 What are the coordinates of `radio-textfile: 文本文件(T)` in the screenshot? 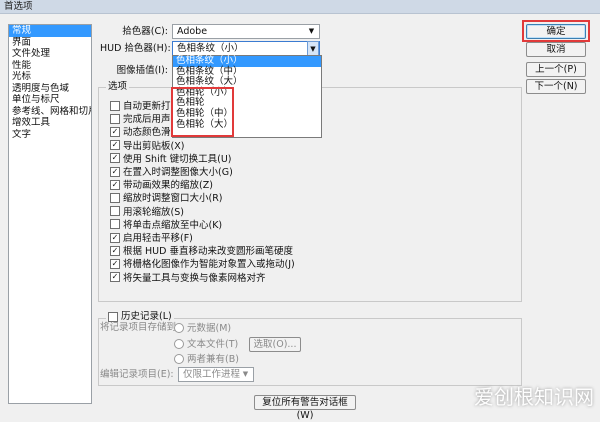 It's located at (206, 344).